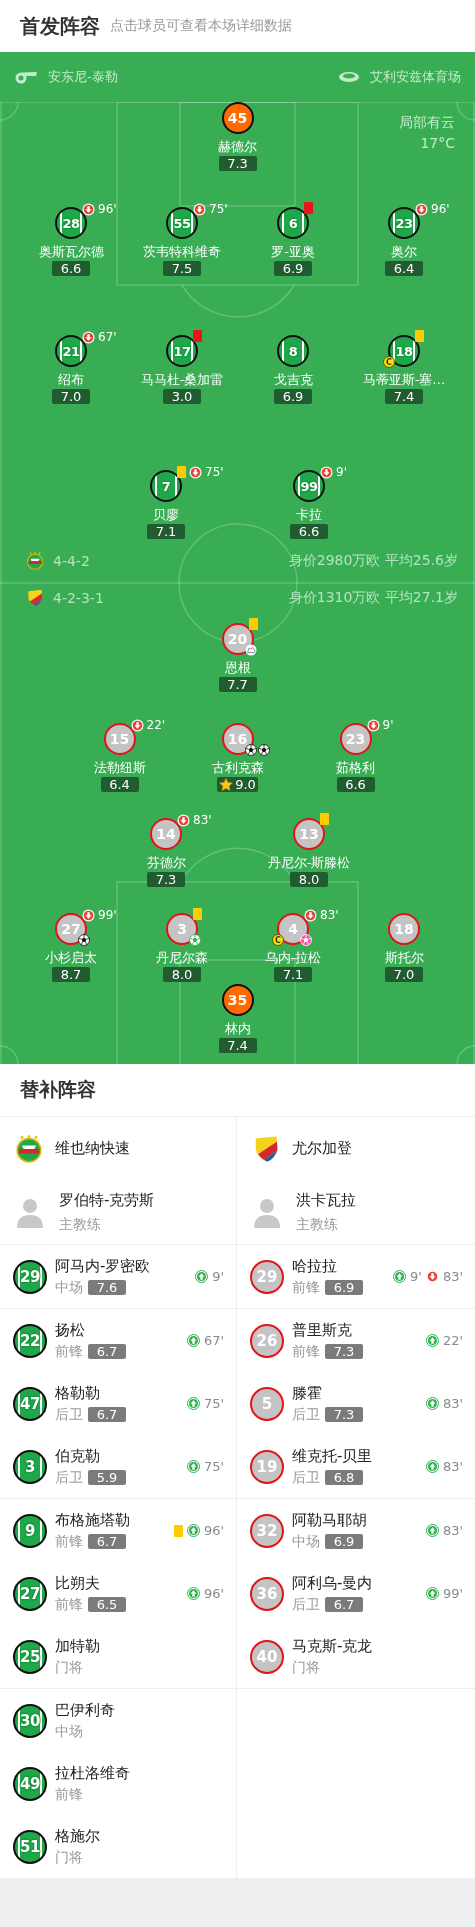 Image resolution: width=475 pixels, height=1927 pixels. What do you see at coordinates (71, 958) in the screenshot?
I see `player-name: 小杉启太` at bounding box center [71, 958].